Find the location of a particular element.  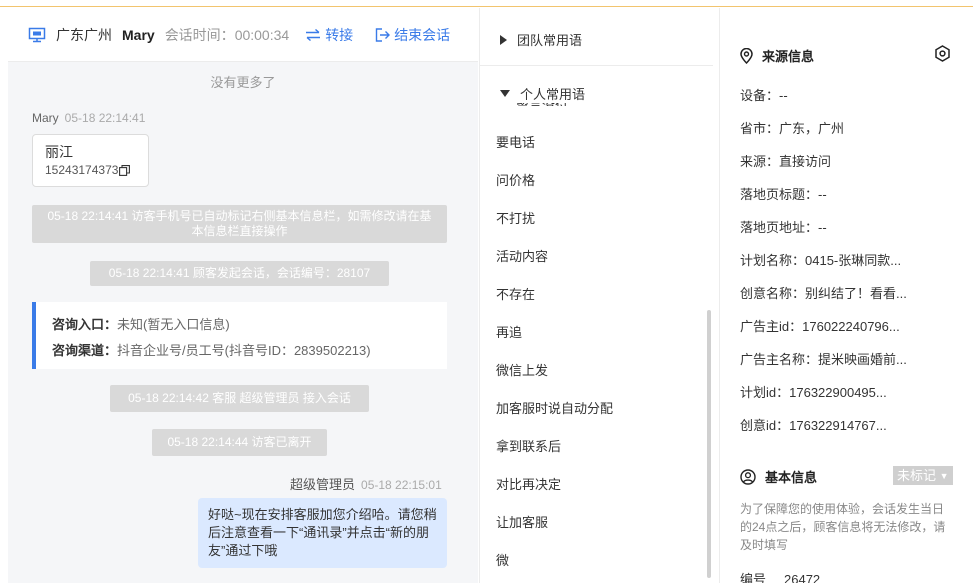

field-source: 来源：直接访问 is located at coordinates (785, 160).